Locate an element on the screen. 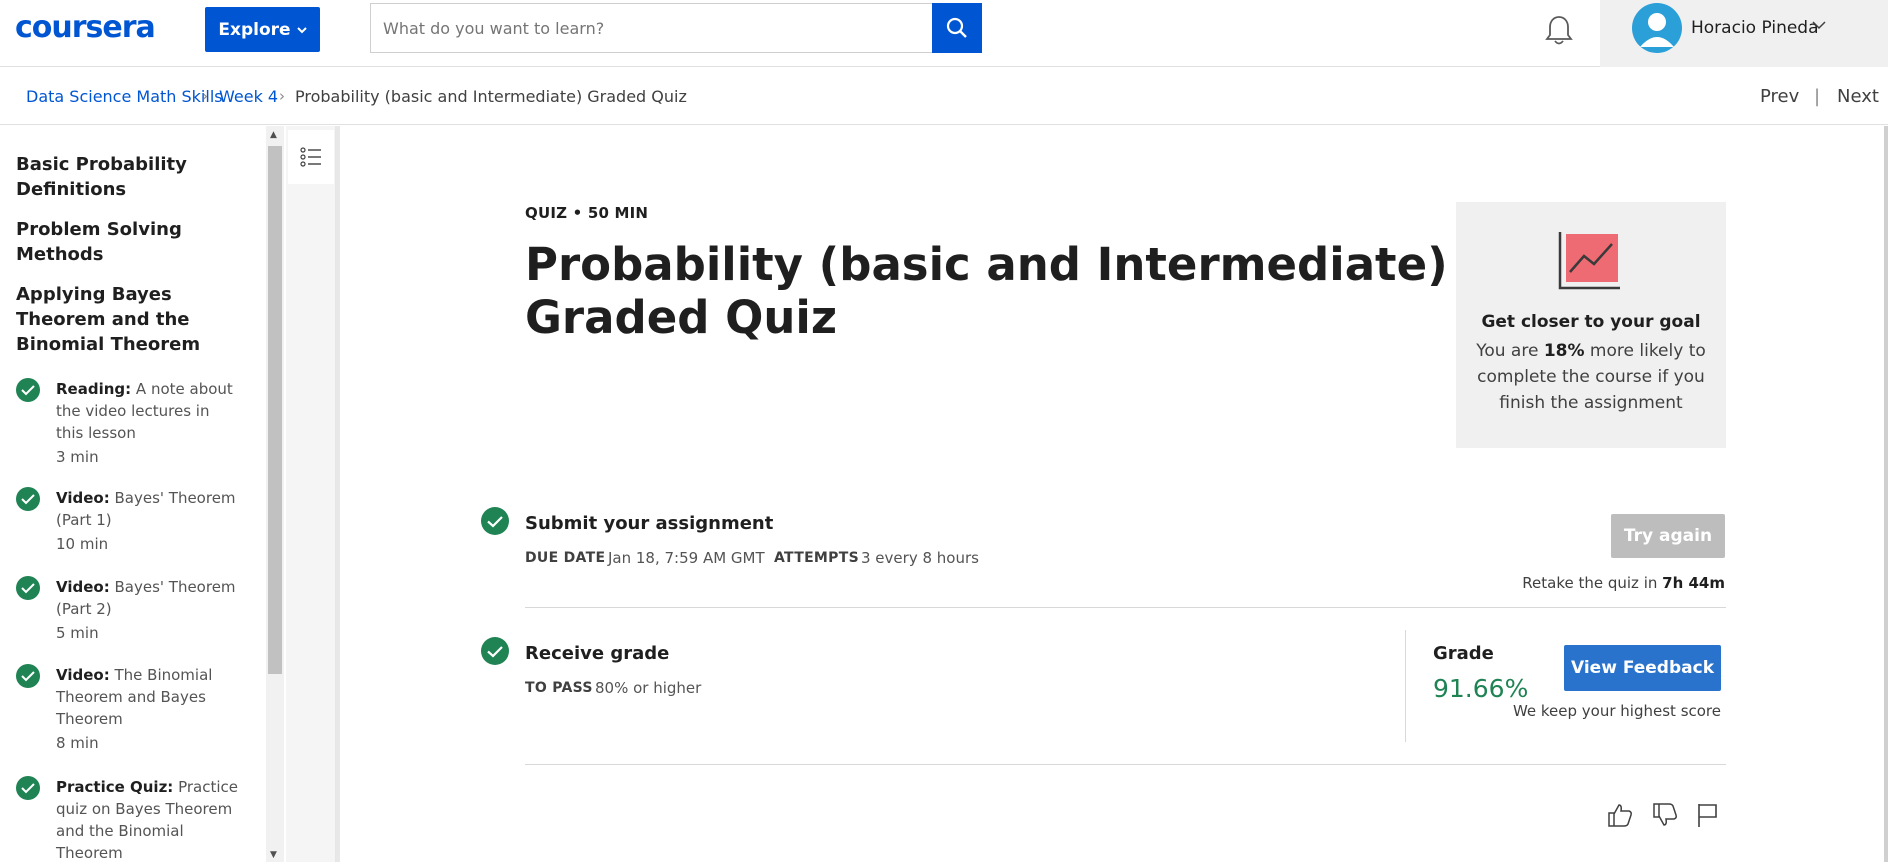 The height and width of the screenshot is (862, 1888). thumbs-up-icon is located at coordinates (1620, 815).